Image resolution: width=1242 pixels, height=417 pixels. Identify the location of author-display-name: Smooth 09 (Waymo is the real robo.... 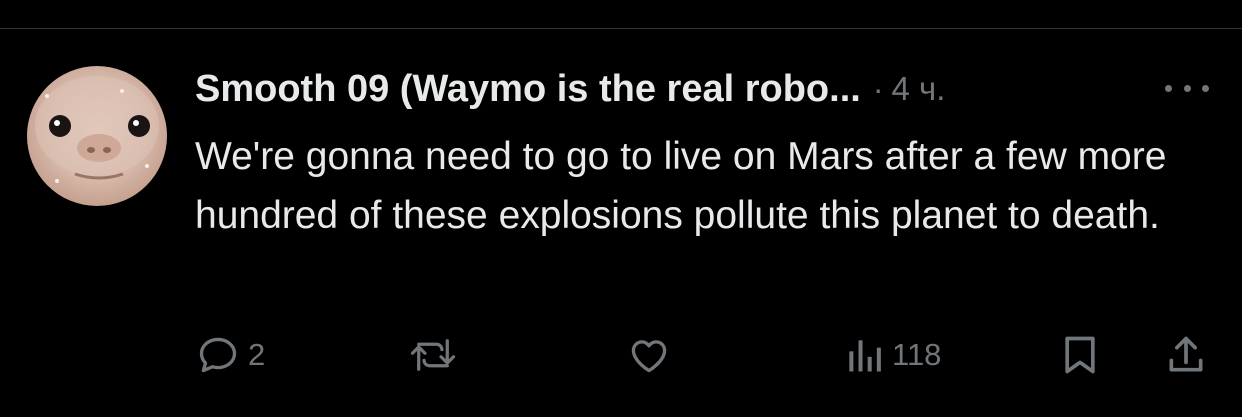
(528, 89).